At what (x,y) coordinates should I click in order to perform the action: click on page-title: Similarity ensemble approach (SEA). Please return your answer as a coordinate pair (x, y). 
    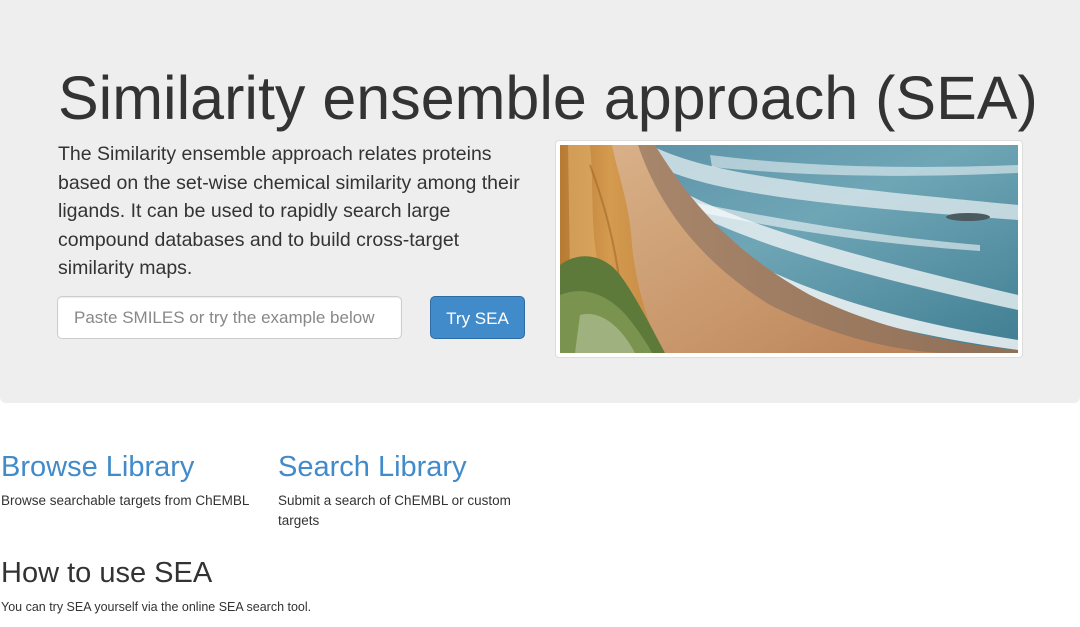
    Looking at the image, I should click on (548, 98).